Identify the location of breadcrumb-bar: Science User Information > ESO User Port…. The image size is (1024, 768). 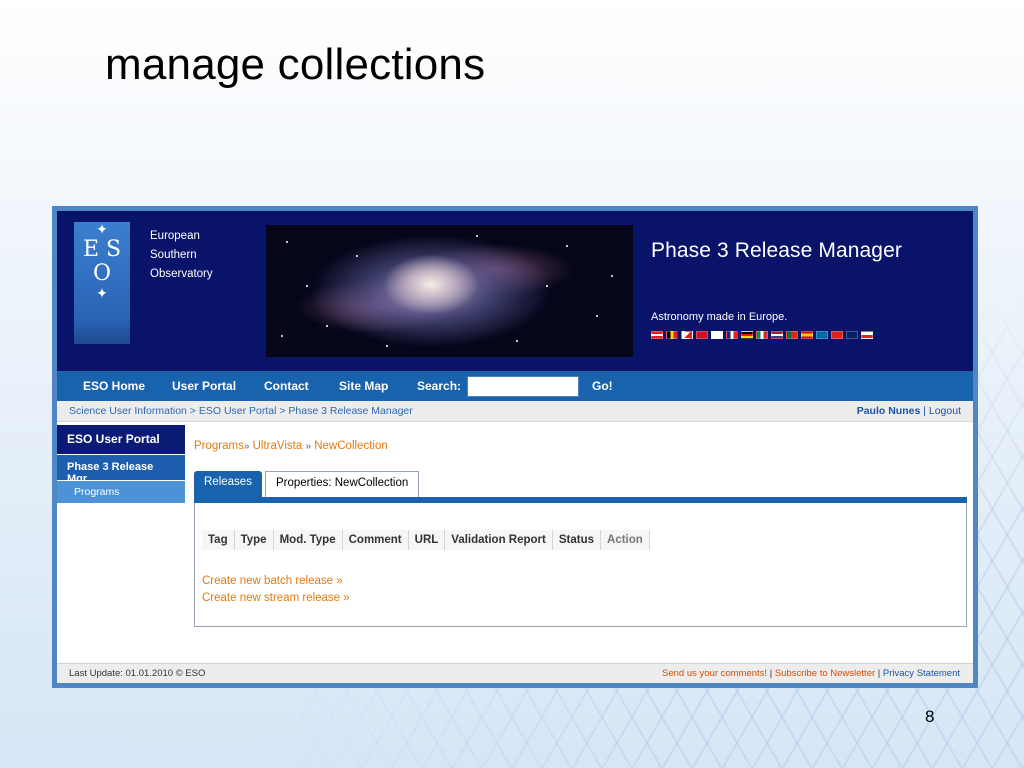
(515, 411).